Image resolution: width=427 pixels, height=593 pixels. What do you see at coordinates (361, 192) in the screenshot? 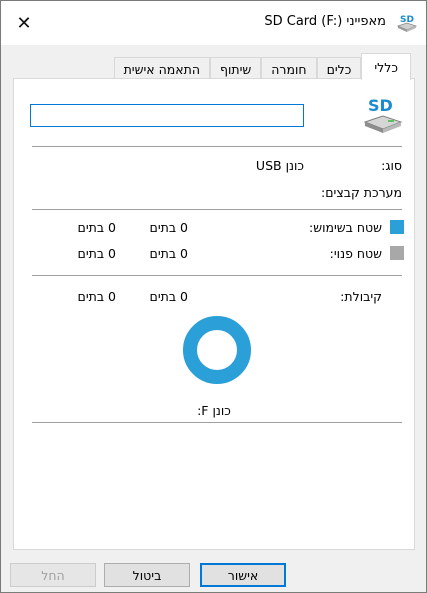
I see `filesystem-label: מערכת קבצים:` at bounding box center [361, 192].